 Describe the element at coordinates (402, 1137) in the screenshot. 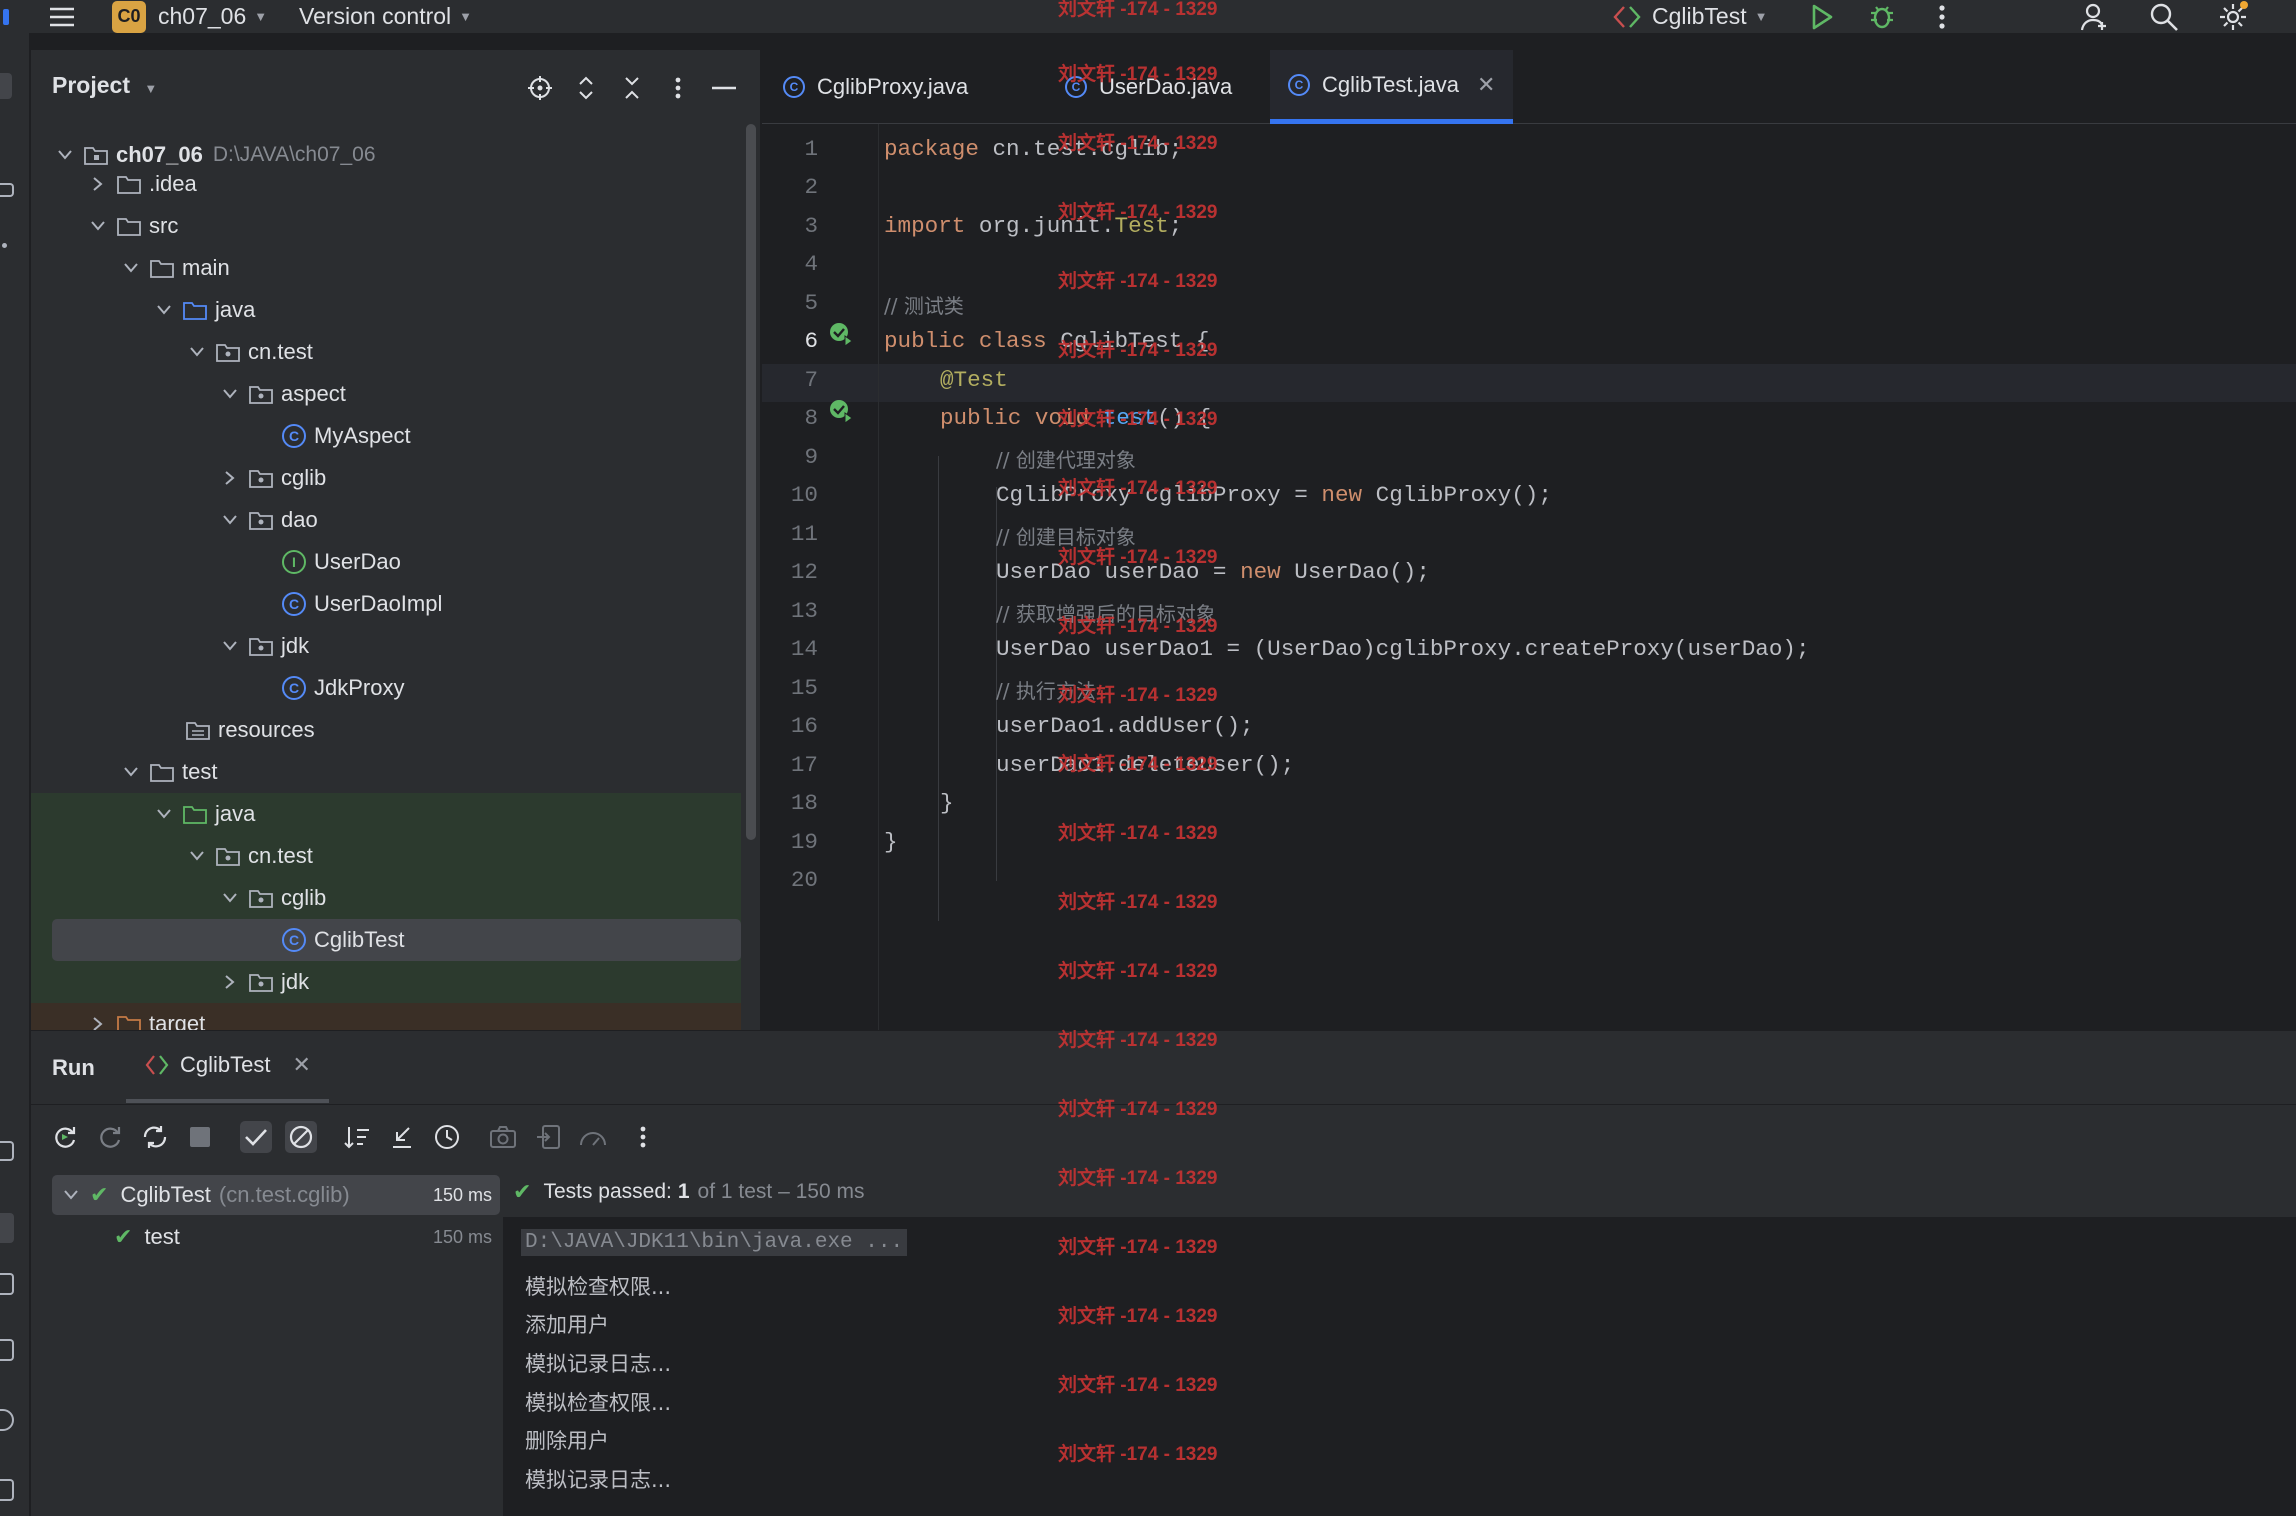

I see `collapse-tests-icon` at that location.